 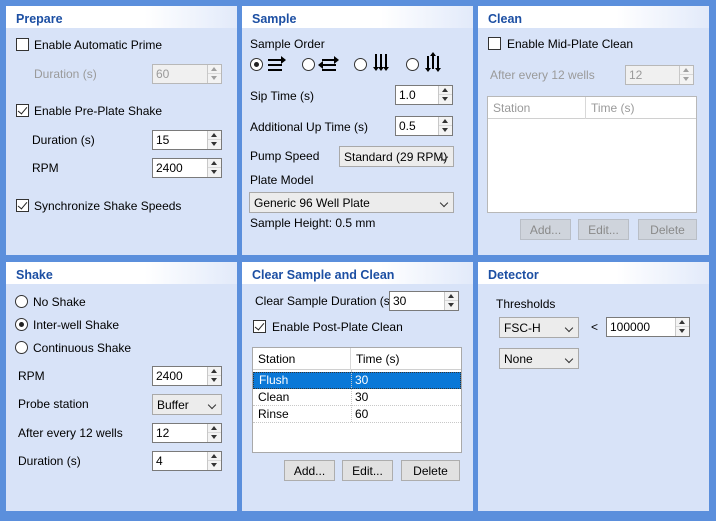 What do you see at coordinates (282, 96) in the screenshot?
I see `sip-time-label: Sip Time (s)` at bounding box center [282, 96].